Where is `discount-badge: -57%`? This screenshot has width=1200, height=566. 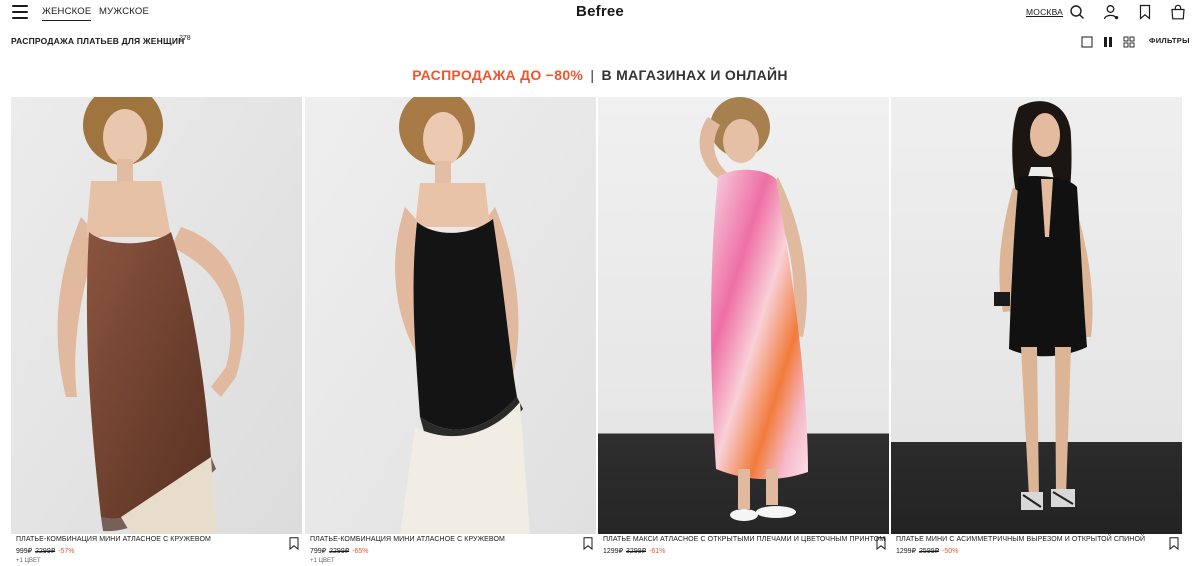 discount-badge: -57% is located at coordinates (66, 551).